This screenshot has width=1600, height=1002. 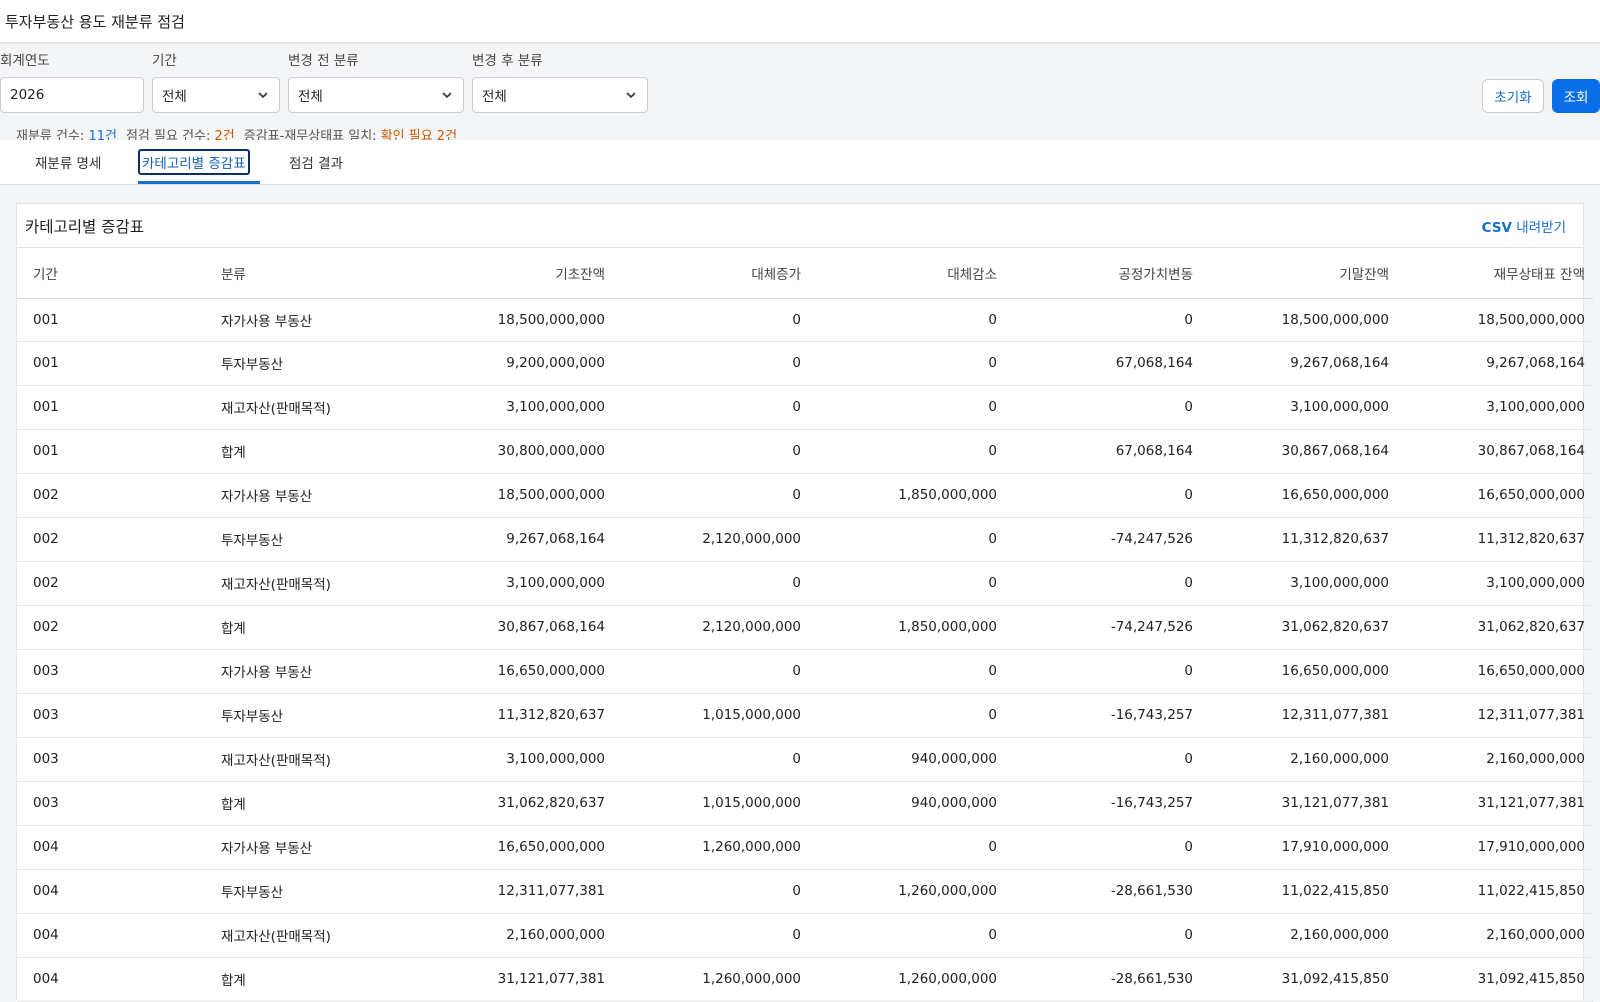 What do you see at coordinates (1299, 715) in the screenshot?
I see `cell-closing: 12,311,077,381` at bounding box center [1299, 715].